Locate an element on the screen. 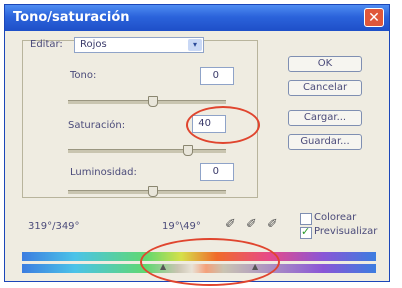  close-icon: ✕ is located at coordinates (374, 17).